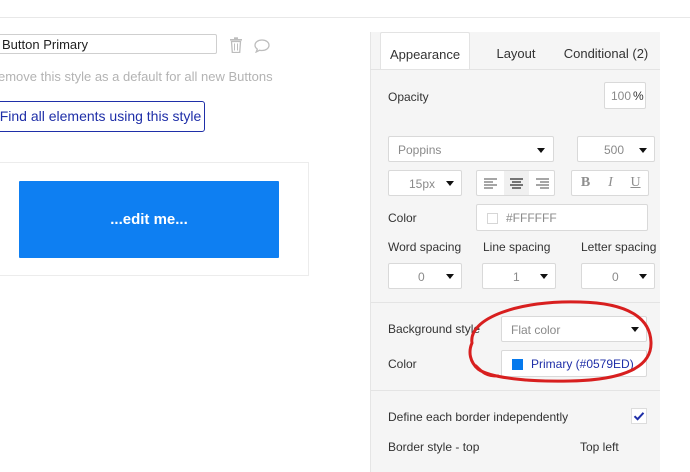 Image resolution: width=690 pixels, height=472 pixels. I want to click on align-right-button, so click(542, 183).